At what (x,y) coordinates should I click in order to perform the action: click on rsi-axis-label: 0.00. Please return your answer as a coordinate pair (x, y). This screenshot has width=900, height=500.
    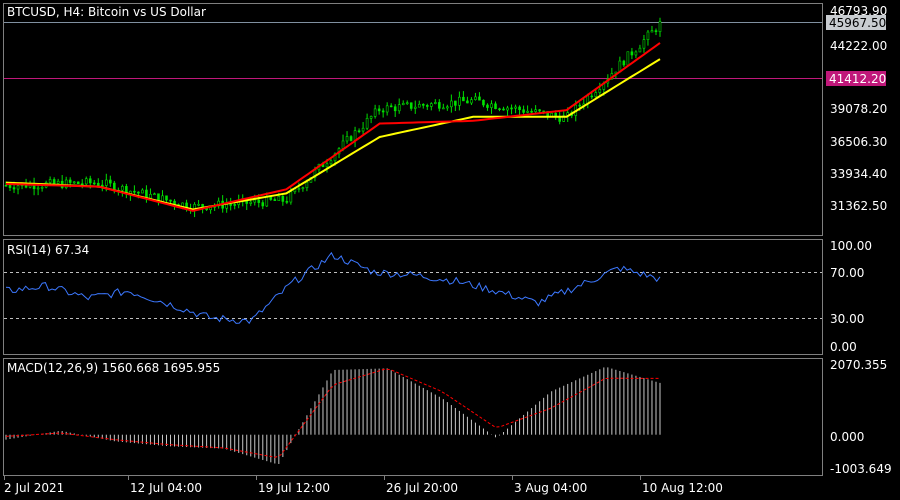
    Looking at the image, I should click on (843, 347).